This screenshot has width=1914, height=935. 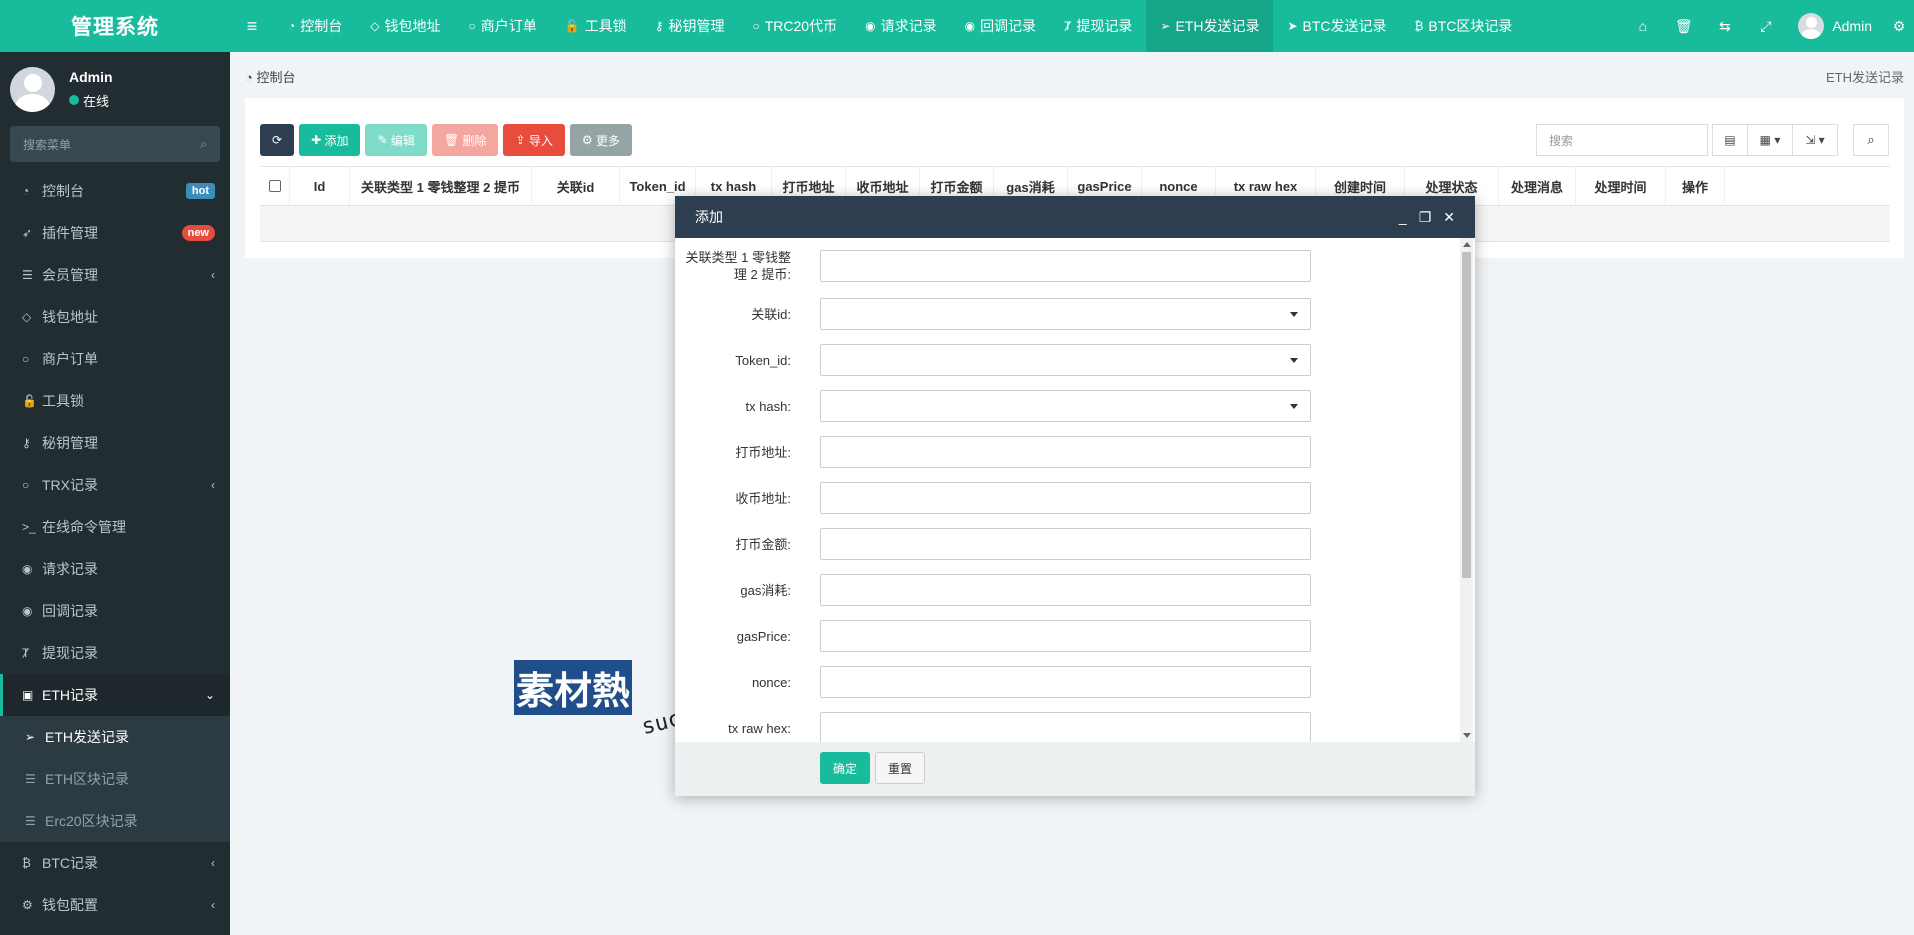 I want to click on top-tab: 🔓 工具锁, so click(x=596, y=26).